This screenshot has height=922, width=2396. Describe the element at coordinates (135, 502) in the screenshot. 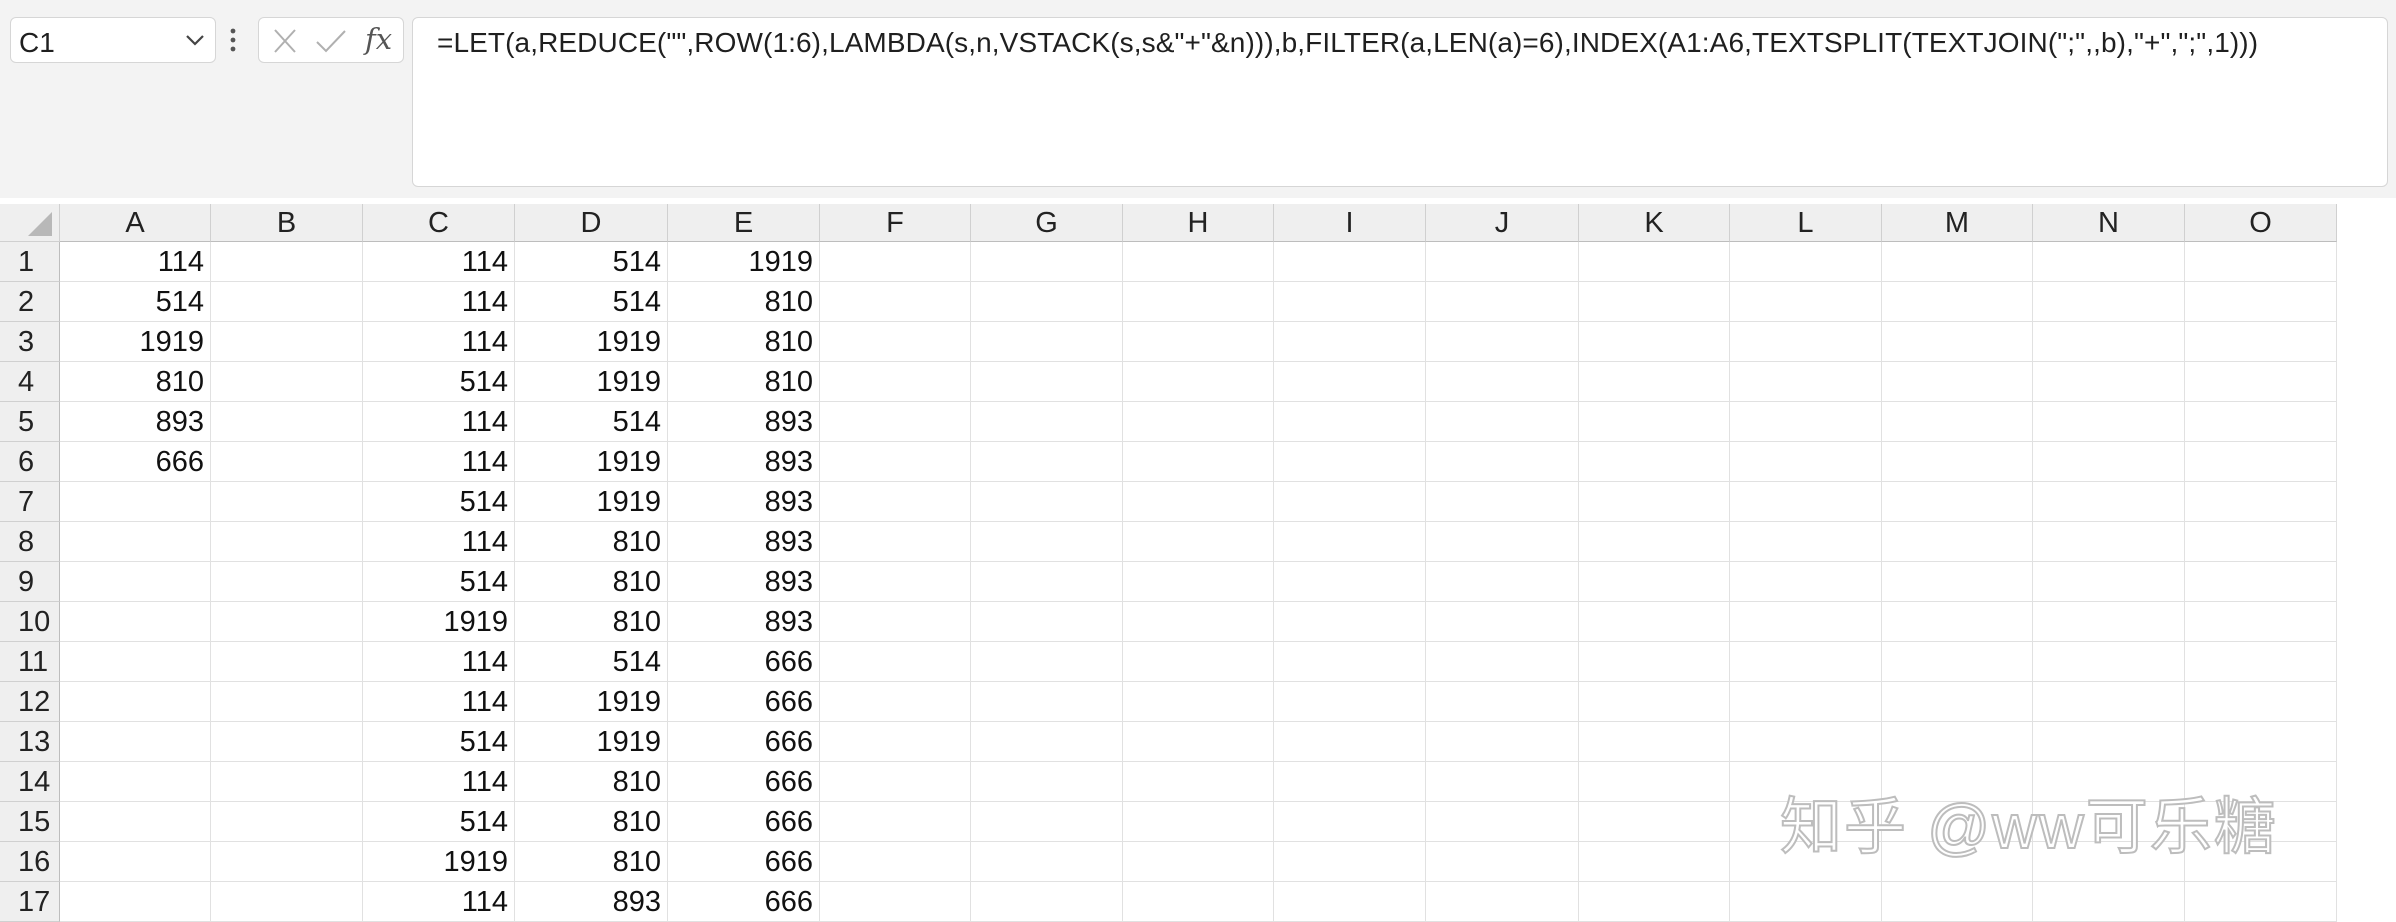

I see `cell-a7` at that location.